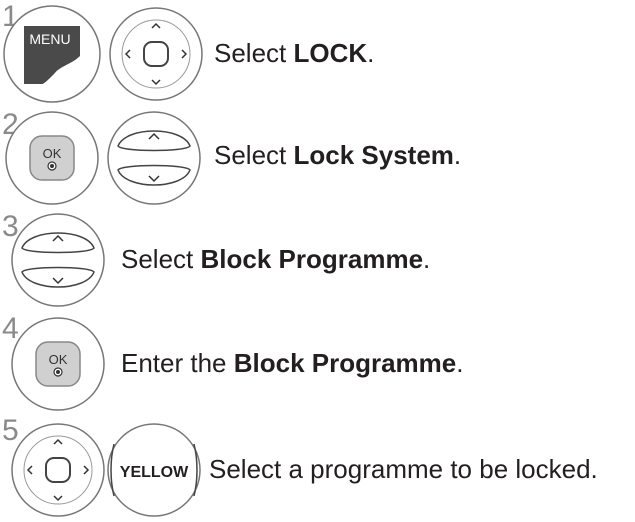 This screenshot has height=522, width=635. What do you see at coordinates (294, 53) in the screenshot?
I see `step-1-instruction: Select LOCK.` at bounding box center [294, 53].